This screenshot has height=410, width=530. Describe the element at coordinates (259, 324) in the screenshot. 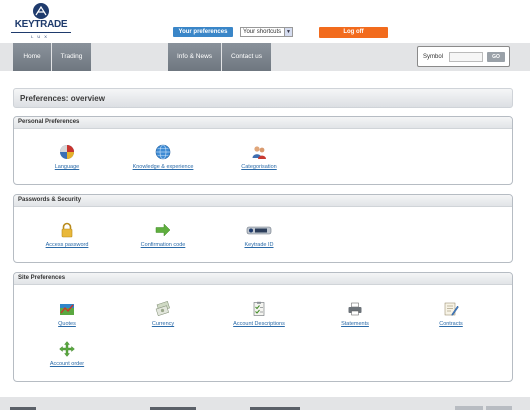

I see `site-link-account-descriptions: Account Descriptions` at that location.